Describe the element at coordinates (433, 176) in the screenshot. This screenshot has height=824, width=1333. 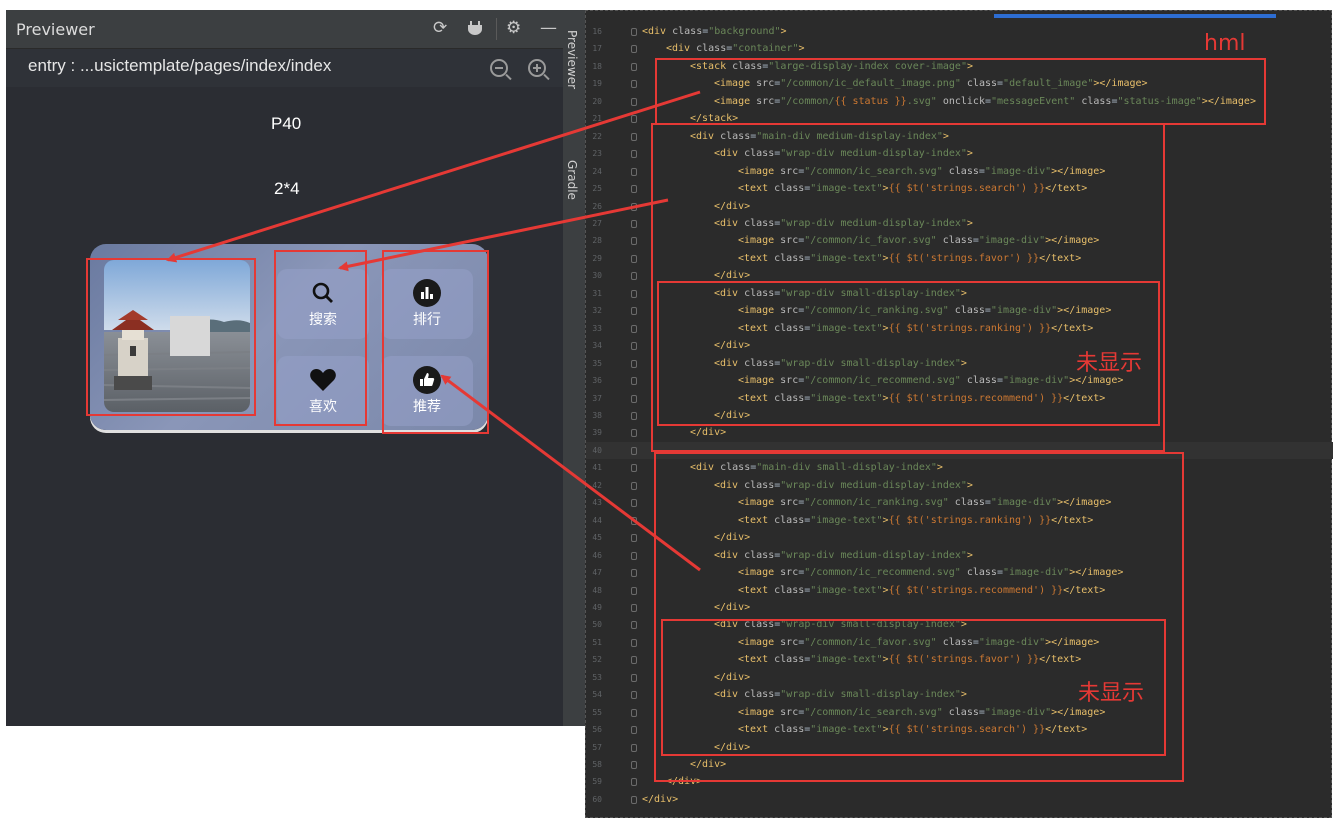
I see `arrow-to-cover` at that location.